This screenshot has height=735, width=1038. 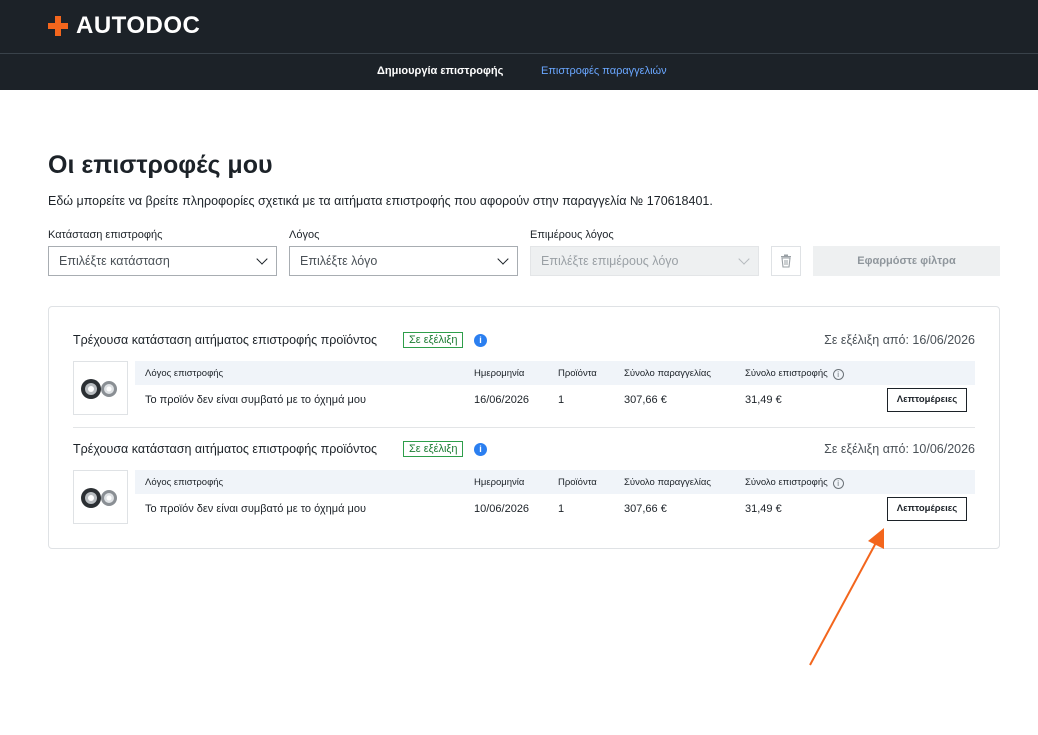 I want to click on autodoc-logo: AUTODOC, so click(x=124, y=25).